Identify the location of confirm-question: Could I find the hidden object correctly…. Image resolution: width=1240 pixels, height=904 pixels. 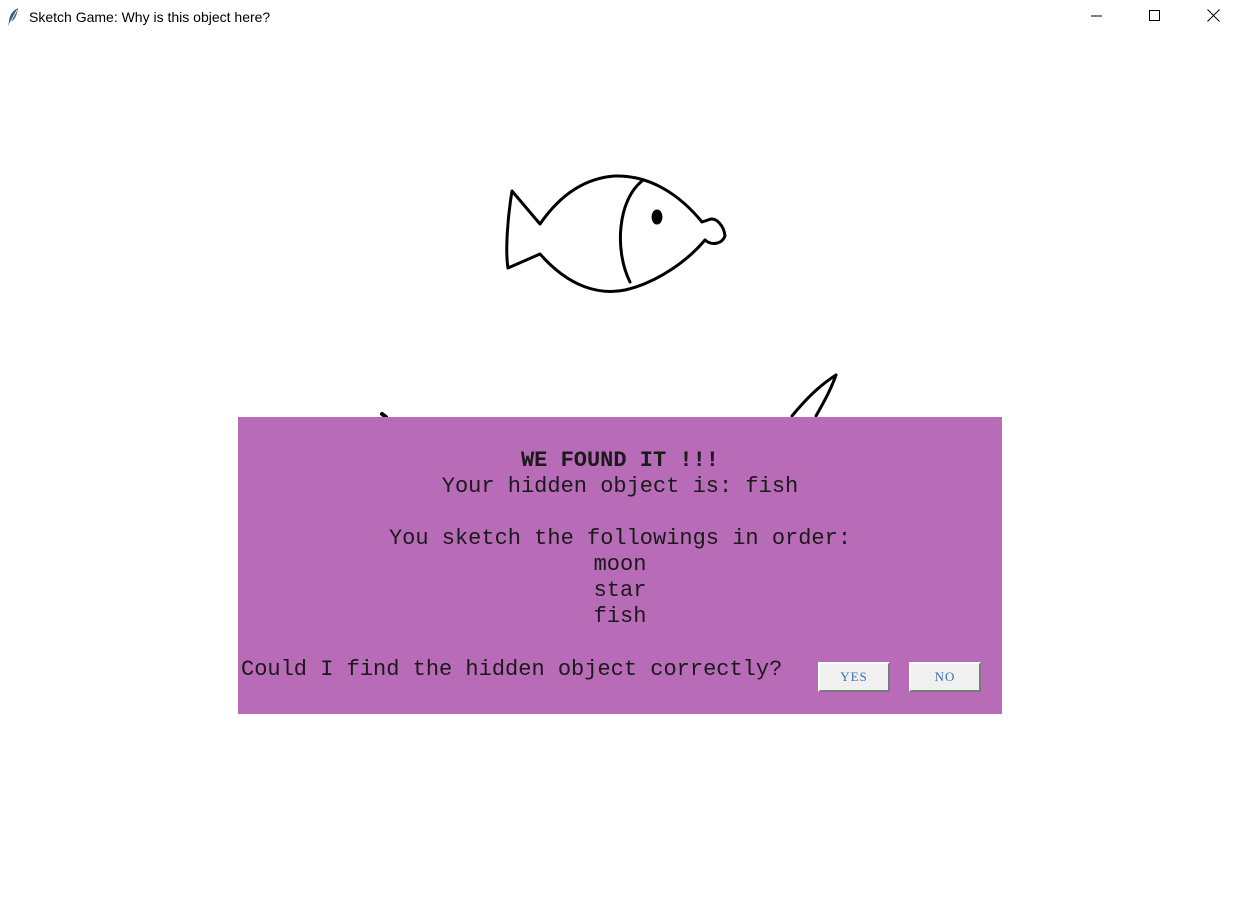
(512, 669).